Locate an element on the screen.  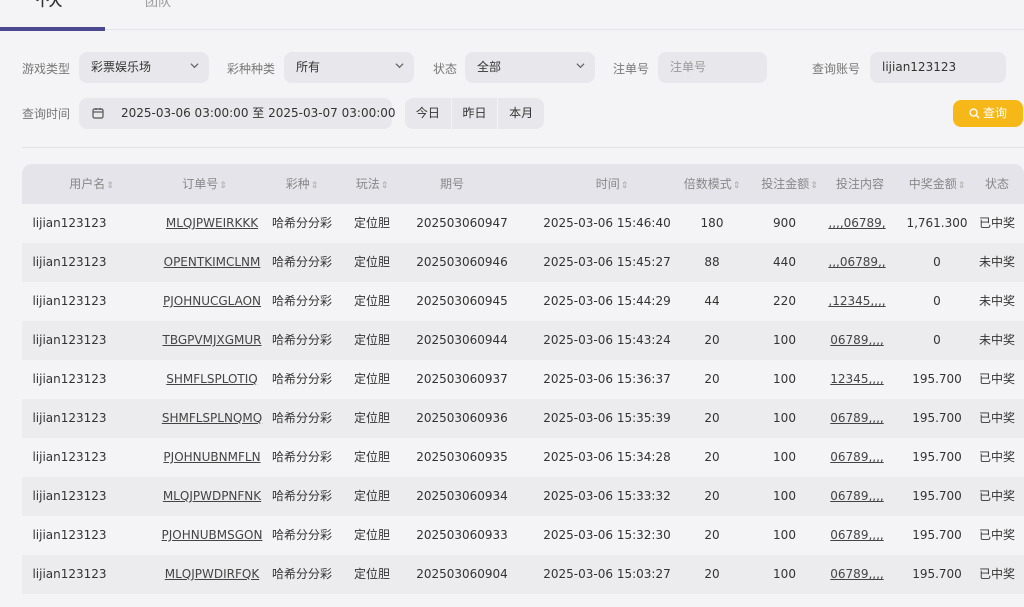
divider is located at coordinates (523, 147).